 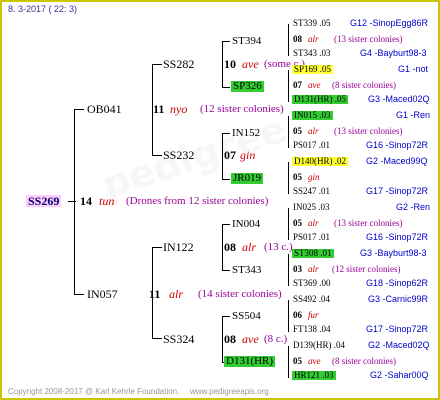 What do you see at coordinates (312, 53) in the screenshot?
I see `ancestor-id: ST343 .03` at bounding box center [312, 53].